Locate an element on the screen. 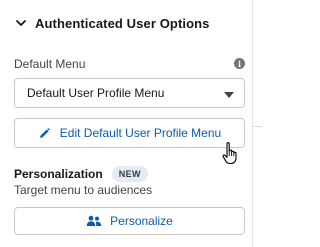 The image size is (320, 247). personalize-button-label: Personalize is located at coordinates (141, 221).